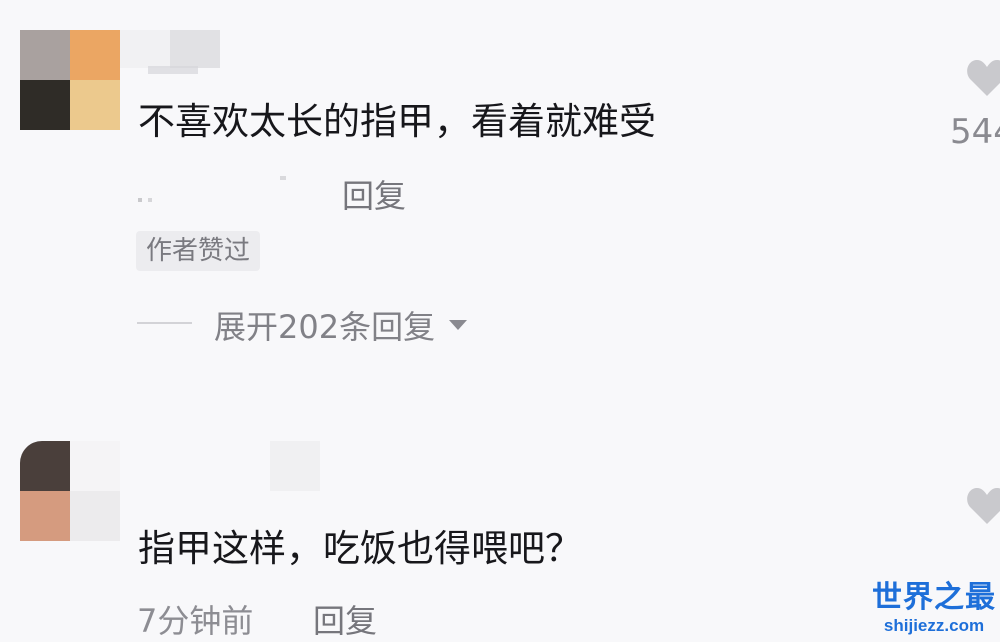  What do you see at coordinates (195, 621) in the screenshot?
I see `comment-time: 7分钟前` at bounding box center [195, 621].